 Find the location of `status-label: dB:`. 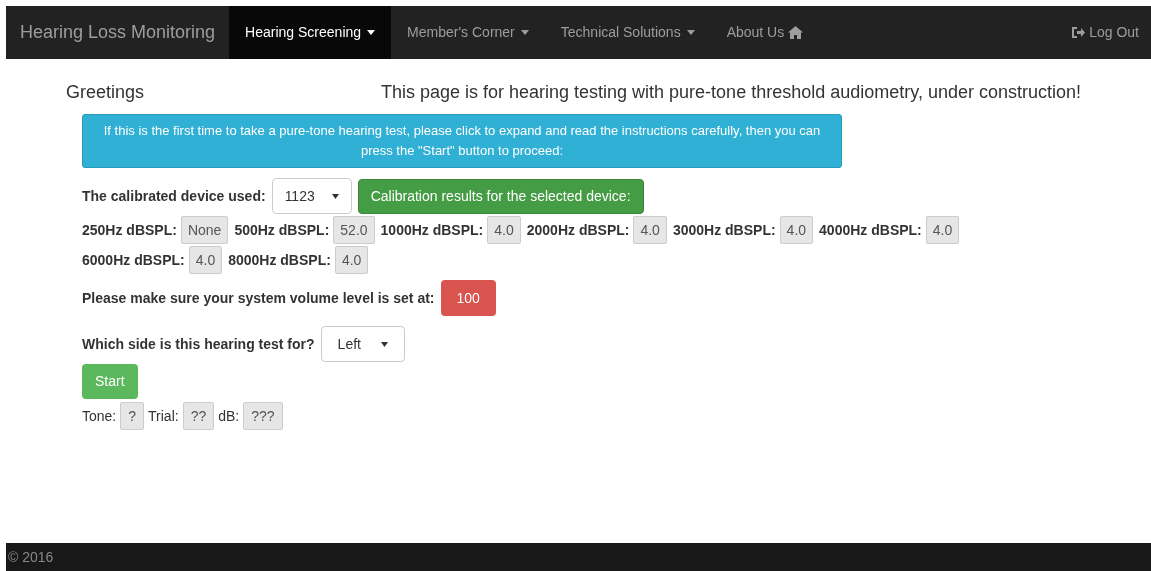

status-label: dB: is located at coordinates (229, 416).